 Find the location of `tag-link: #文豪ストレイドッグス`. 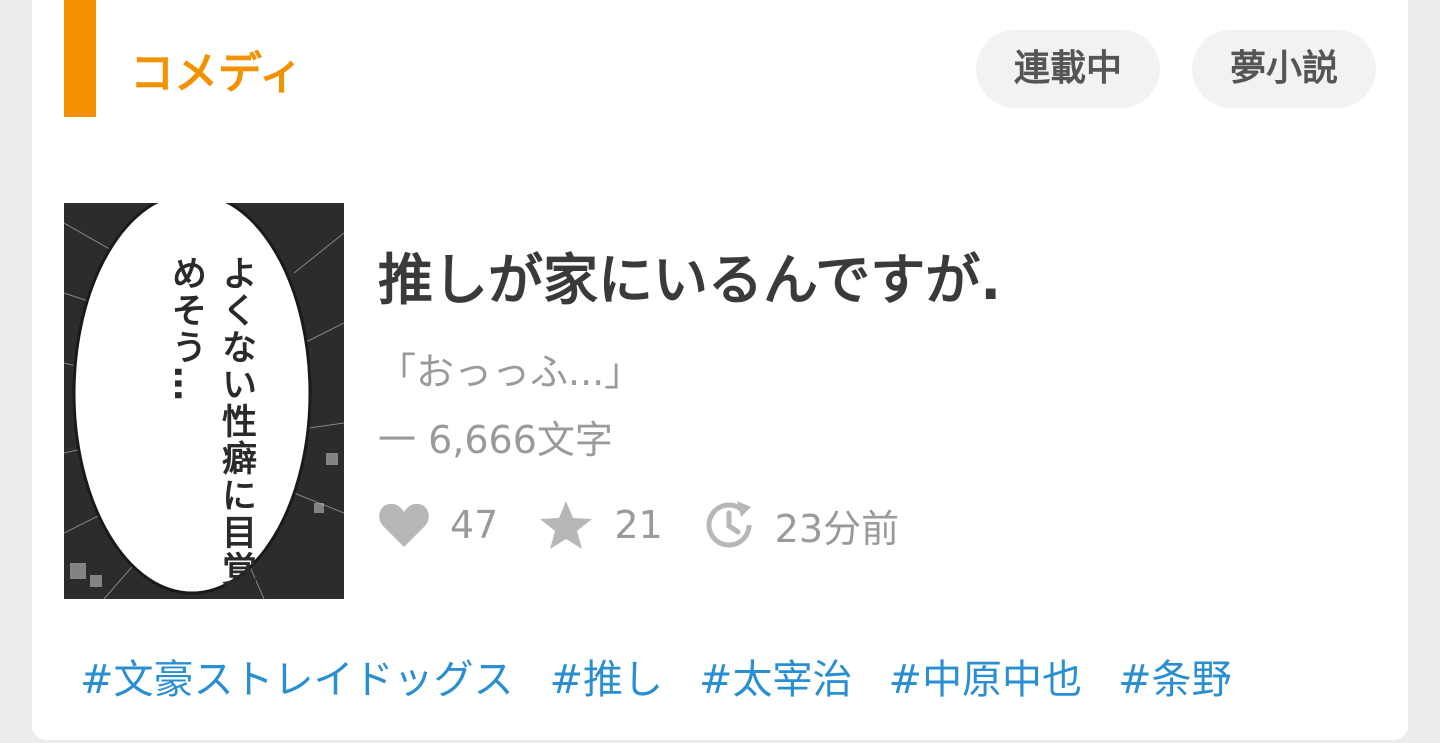

tag-link: #文豪ストレイドッグス is located at coordinates (297, 680).